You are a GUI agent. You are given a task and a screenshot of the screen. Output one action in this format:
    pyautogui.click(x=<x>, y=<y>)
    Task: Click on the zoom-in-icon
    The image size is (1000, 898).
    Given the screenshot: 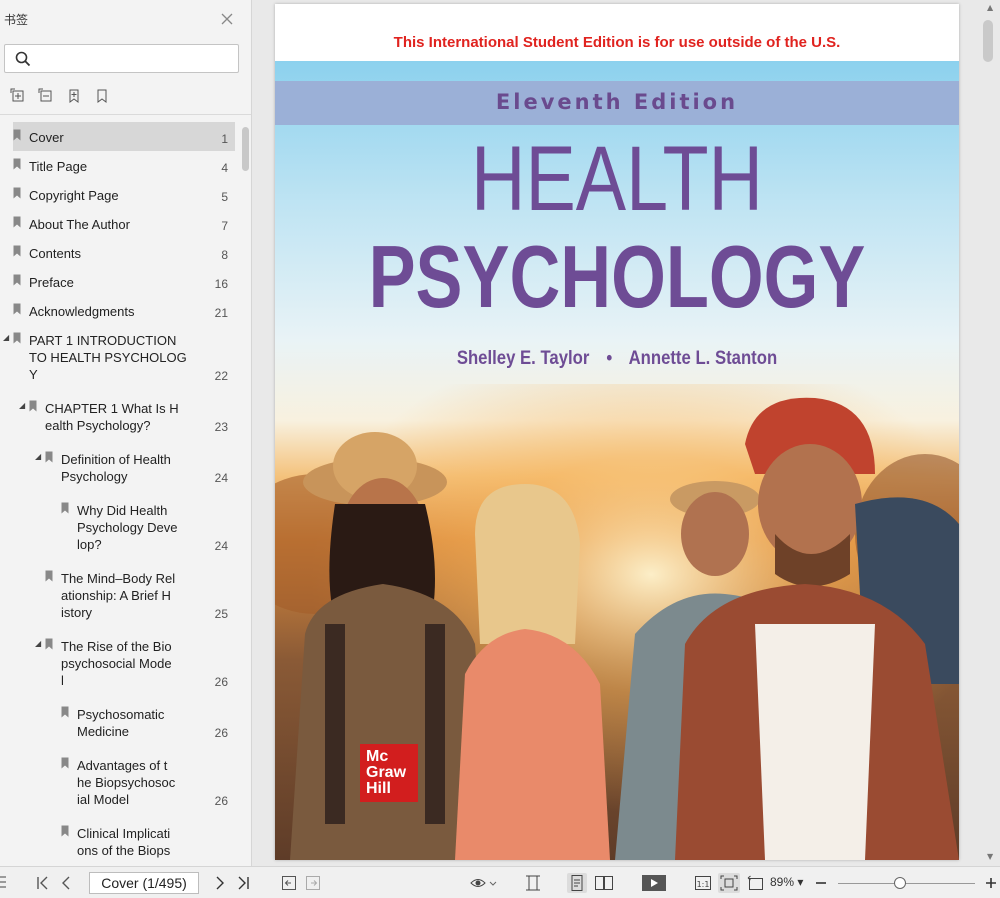 What is the action you would take?
    pyautogui.click(x=991, y=883)
    